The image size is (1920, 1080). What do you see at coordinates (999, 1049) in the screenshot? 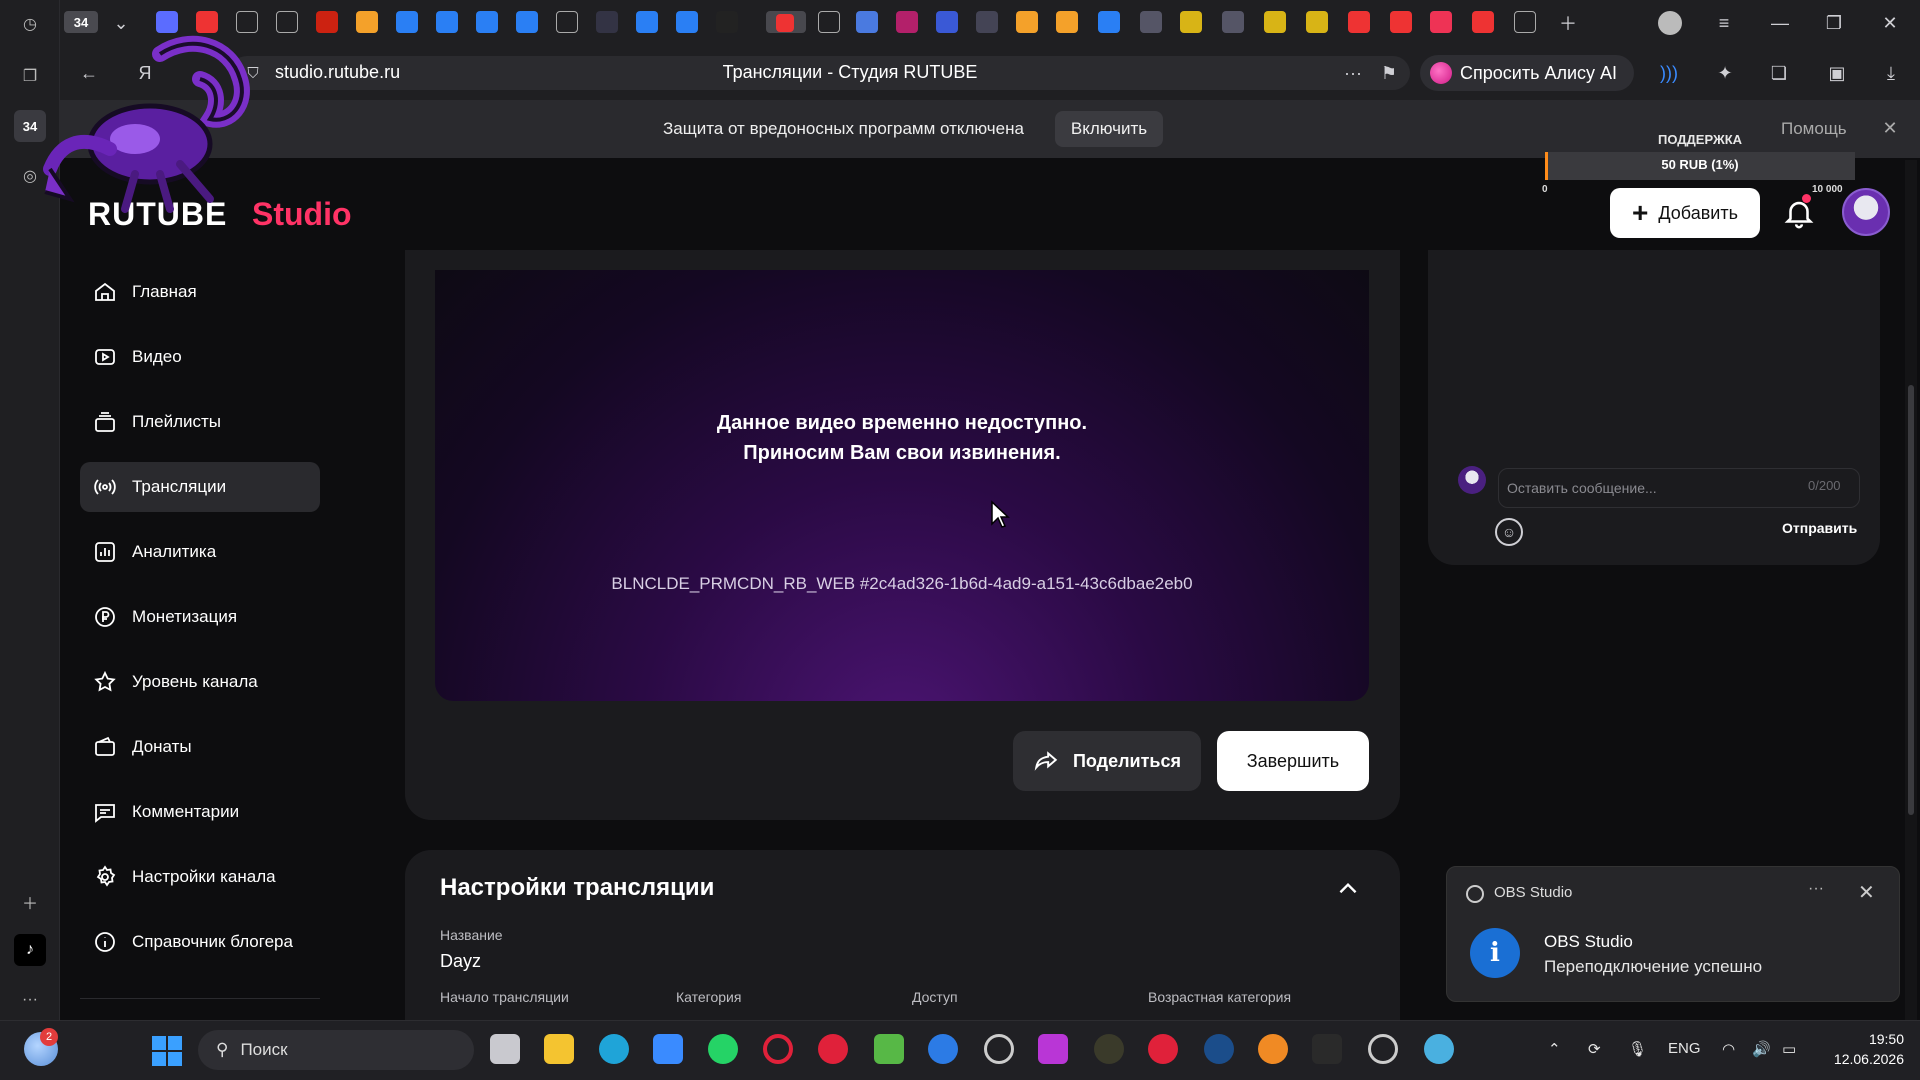
I see `obs-taskbar-icon` at bounding box center [999, 1049].